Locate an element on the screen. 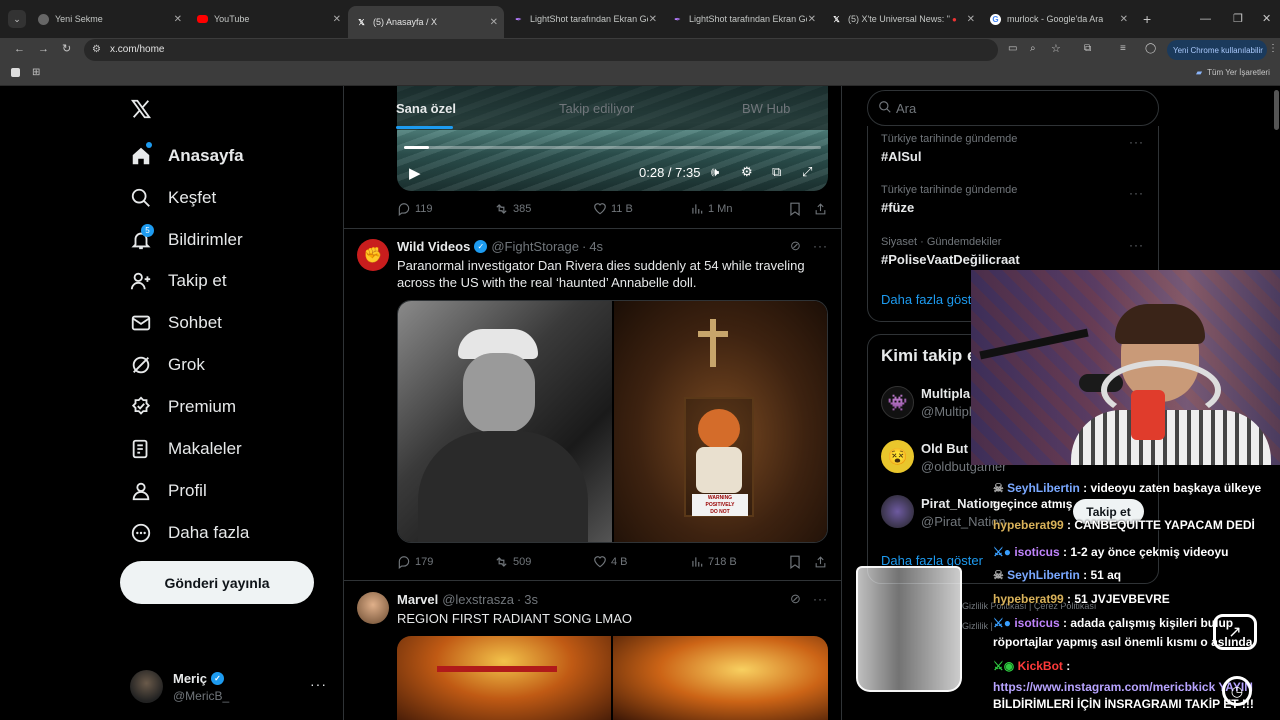  follow-name: Pirat_Nation is located at coordinates (959, 503).